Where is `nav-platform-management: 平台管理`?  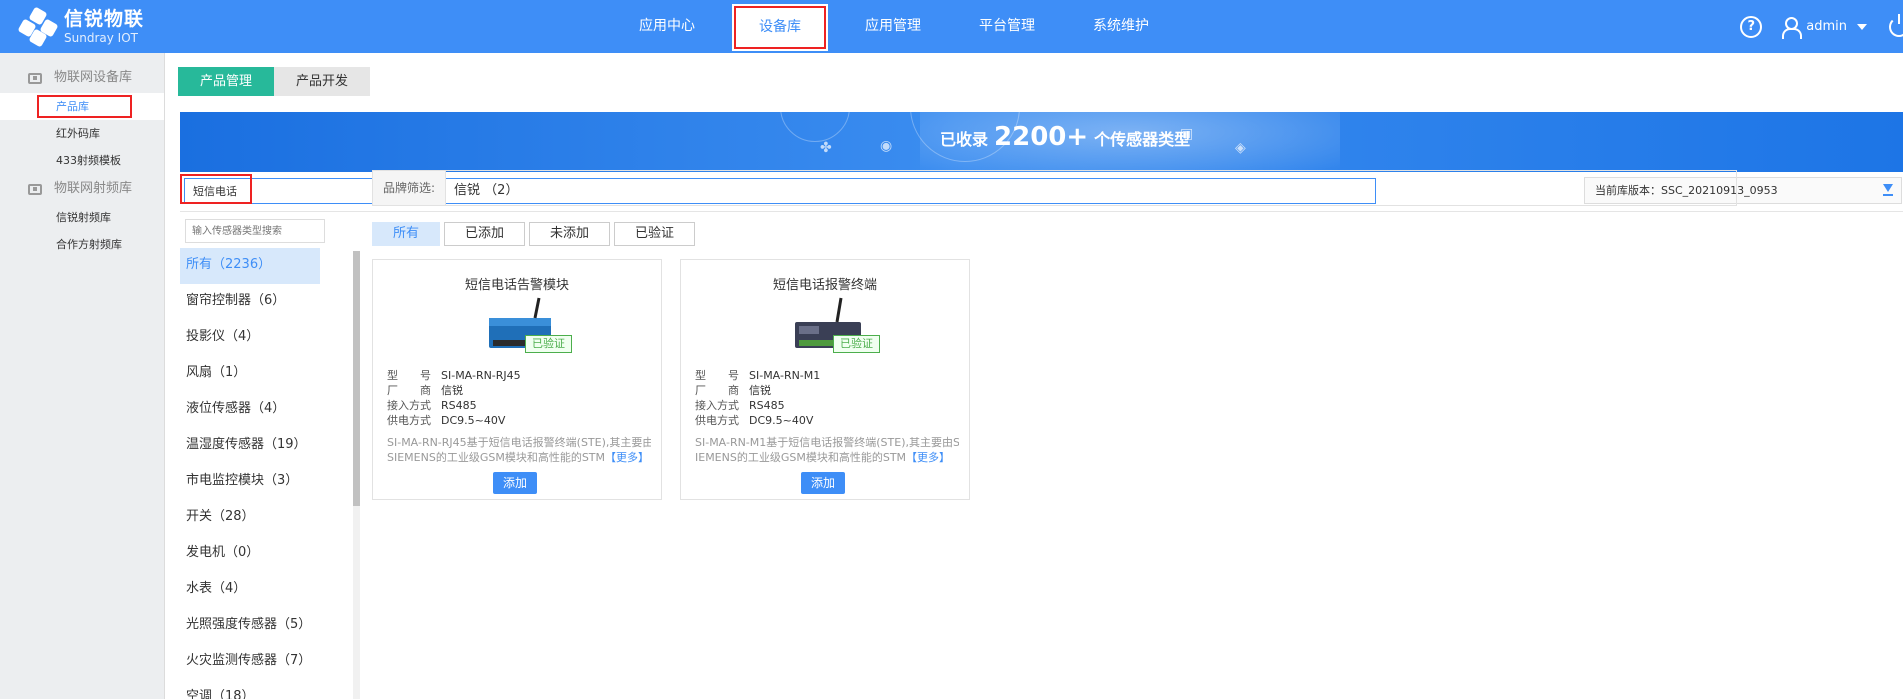
nav-platform-management: 平台管理 is located at coordinates (1007, 26).